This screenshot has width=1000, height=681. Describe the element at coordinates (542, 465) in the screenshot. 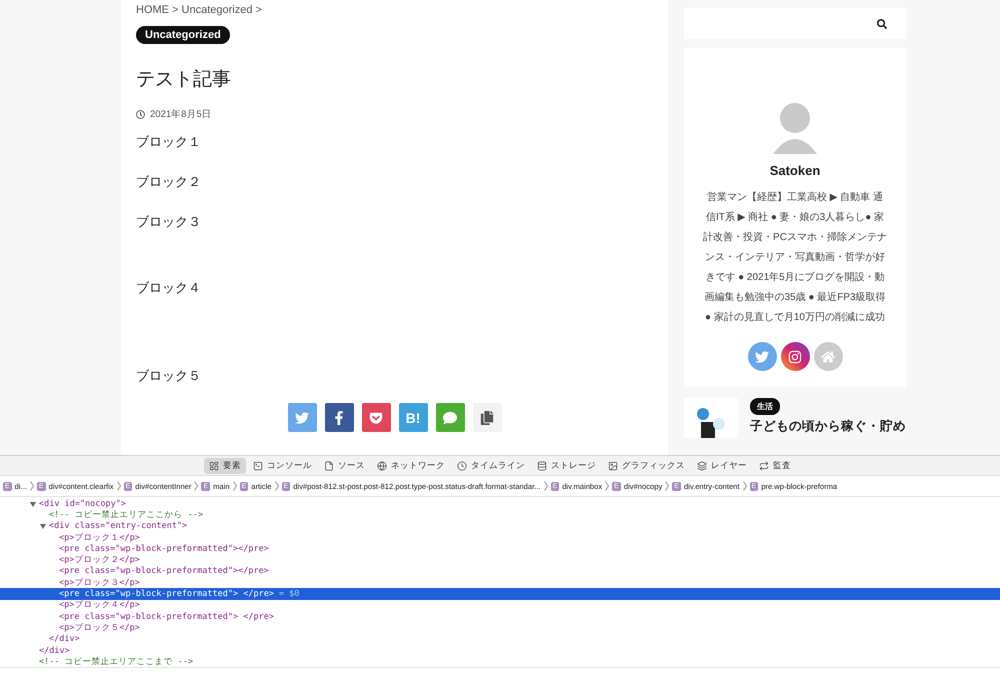

I see `storage-icon` at that location.